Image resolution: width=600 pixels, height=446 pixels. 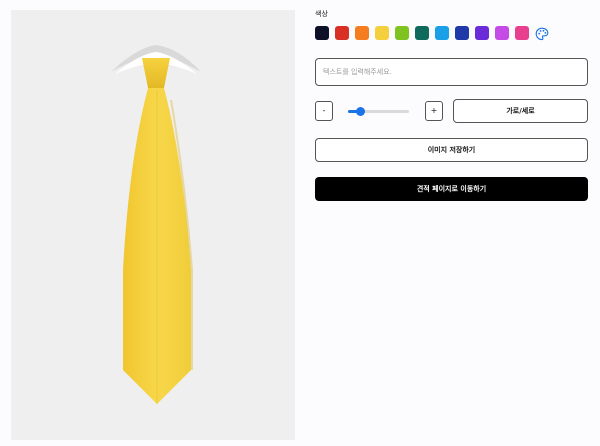 What do you see at coordinates (542, 33) in the screenshot?
I see `palette-icon` at bounding box center [542, 33].